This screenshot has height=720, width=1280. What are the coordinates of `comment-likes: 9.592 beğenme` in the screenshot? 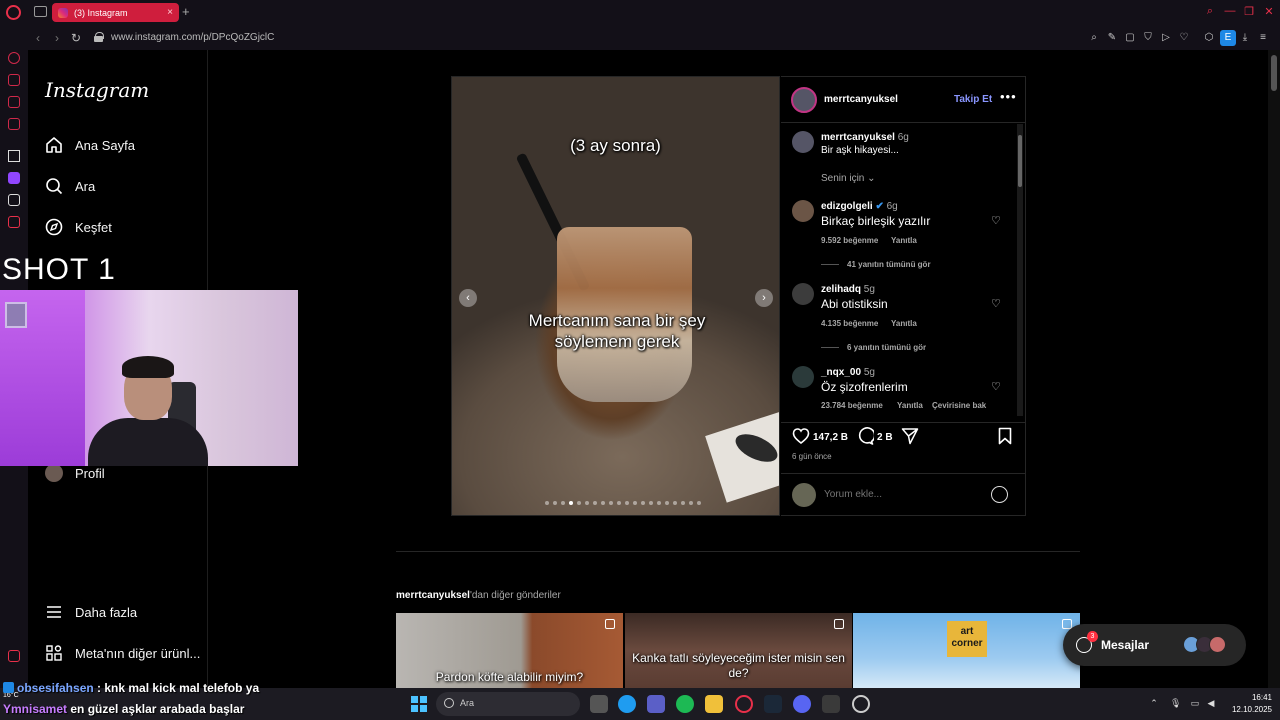 It's located at (849, 240).